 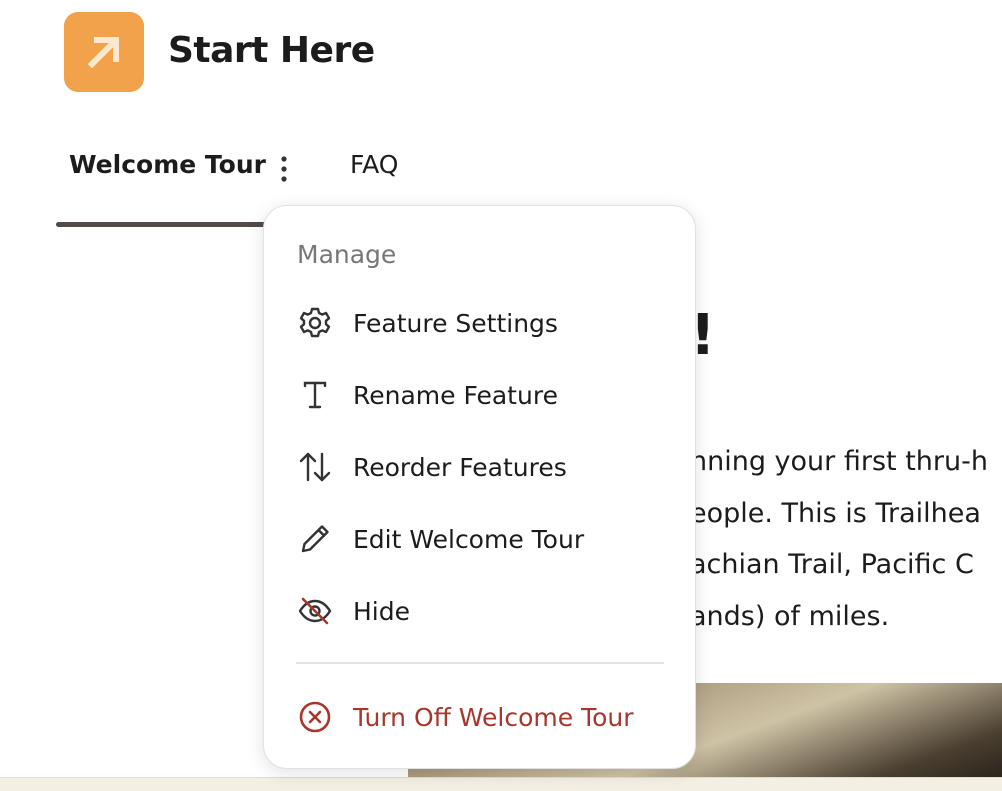 What do you see at coordinates (381, 611) in the screenshot?
I see `menu-item-label: Hide` at bounding box center [381, 611].